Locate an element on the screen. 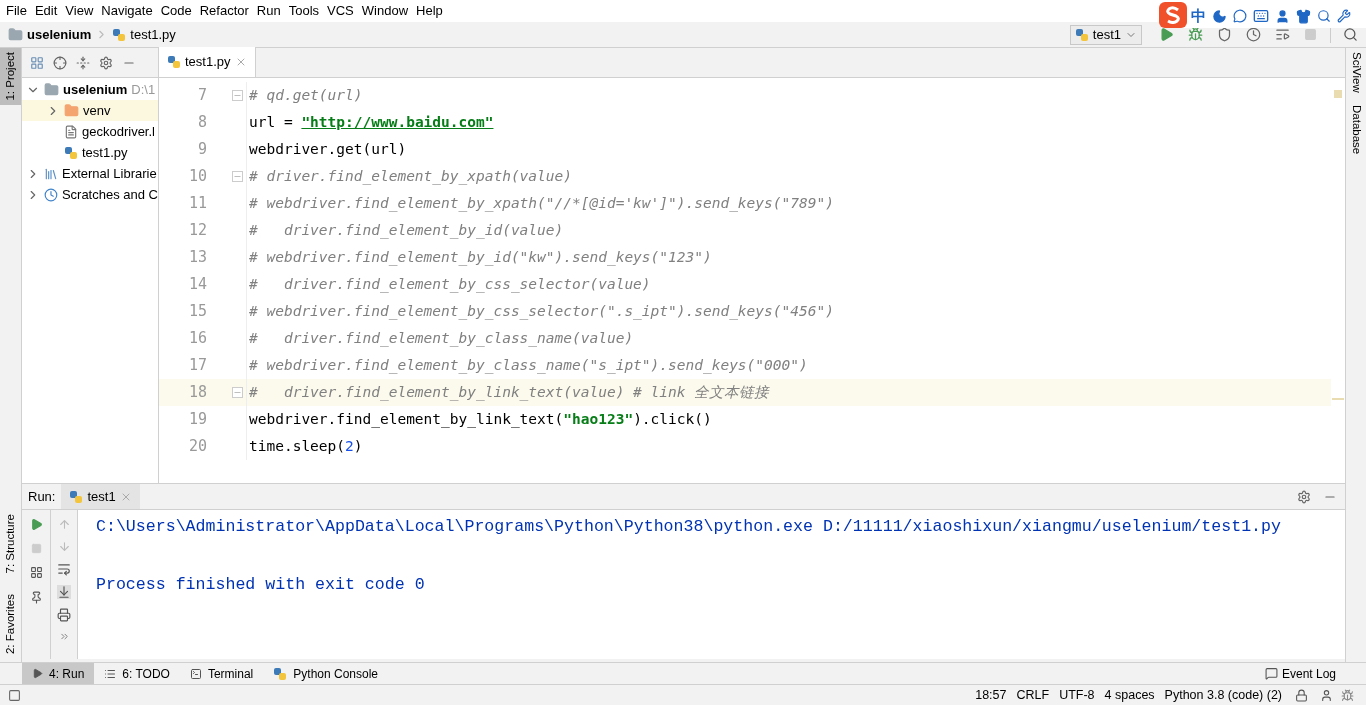  status-item: CRLF is located at coordinates (1033, 695).